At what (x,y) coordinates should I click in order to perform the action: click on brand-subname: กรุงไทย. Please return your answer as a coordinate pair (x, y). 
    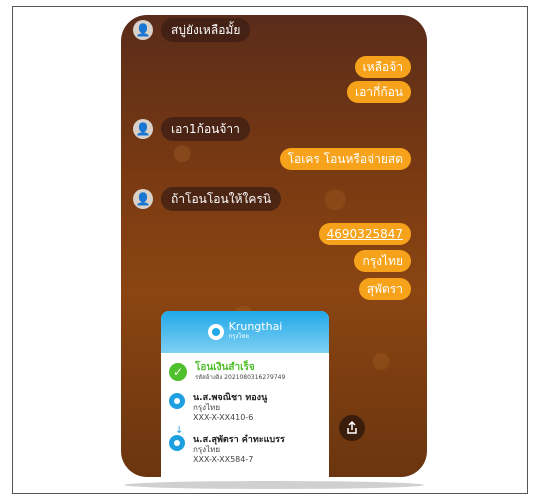
    Looking at the image, I should click on (238, 336).